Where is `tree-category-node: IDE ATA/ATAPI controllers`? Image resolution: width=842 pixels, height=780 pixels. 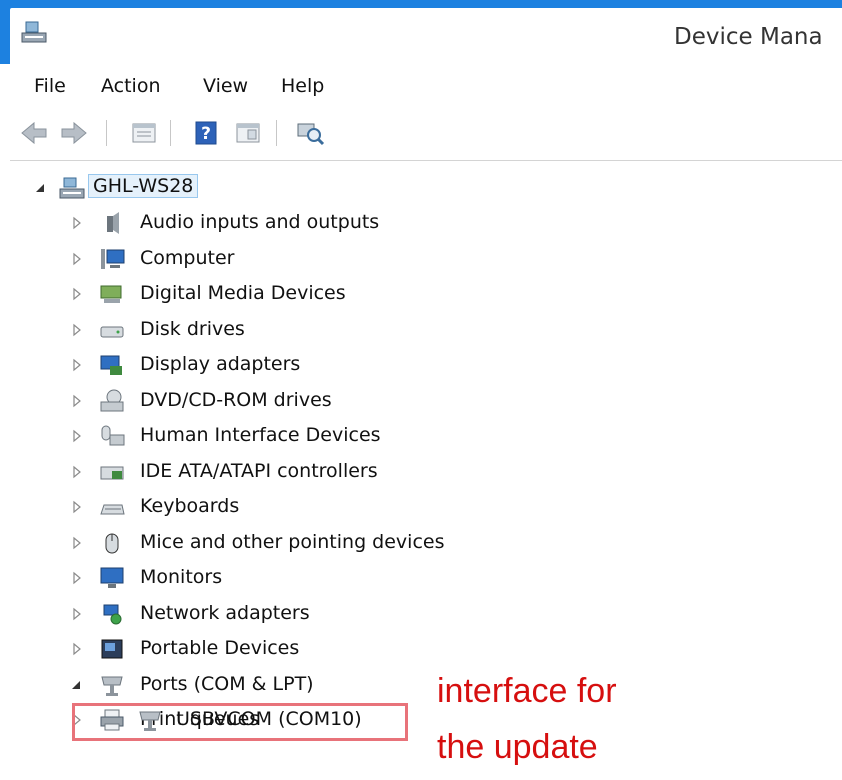 tree-category-node: IDE ATA/ATAPI controllers is located at coordinates (420, 472).